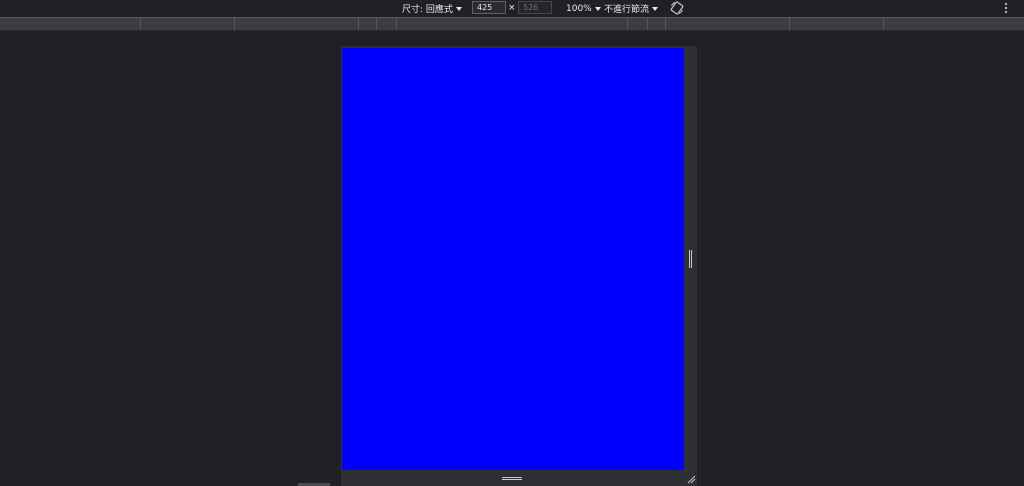  I want to click on device-toolbar: 尺寸: 回應式 × 100% 不進行節流, so click(512, 8).